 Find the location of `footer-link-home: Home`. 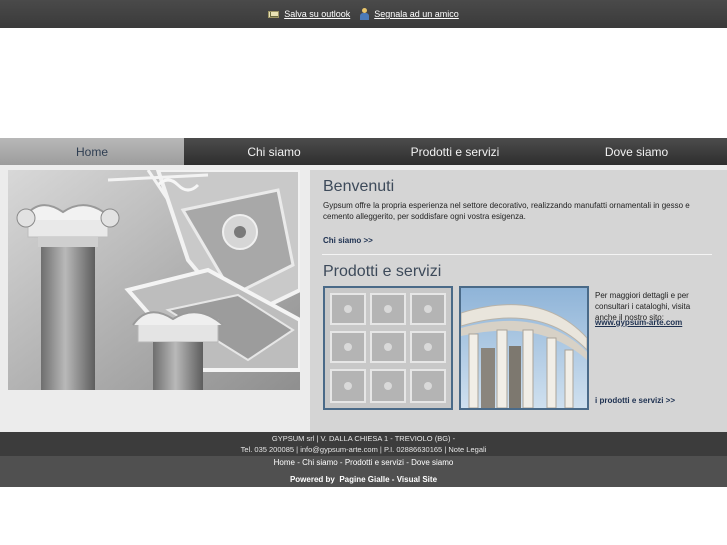

footer-link-home: Home is located at coordinates (284, 462).